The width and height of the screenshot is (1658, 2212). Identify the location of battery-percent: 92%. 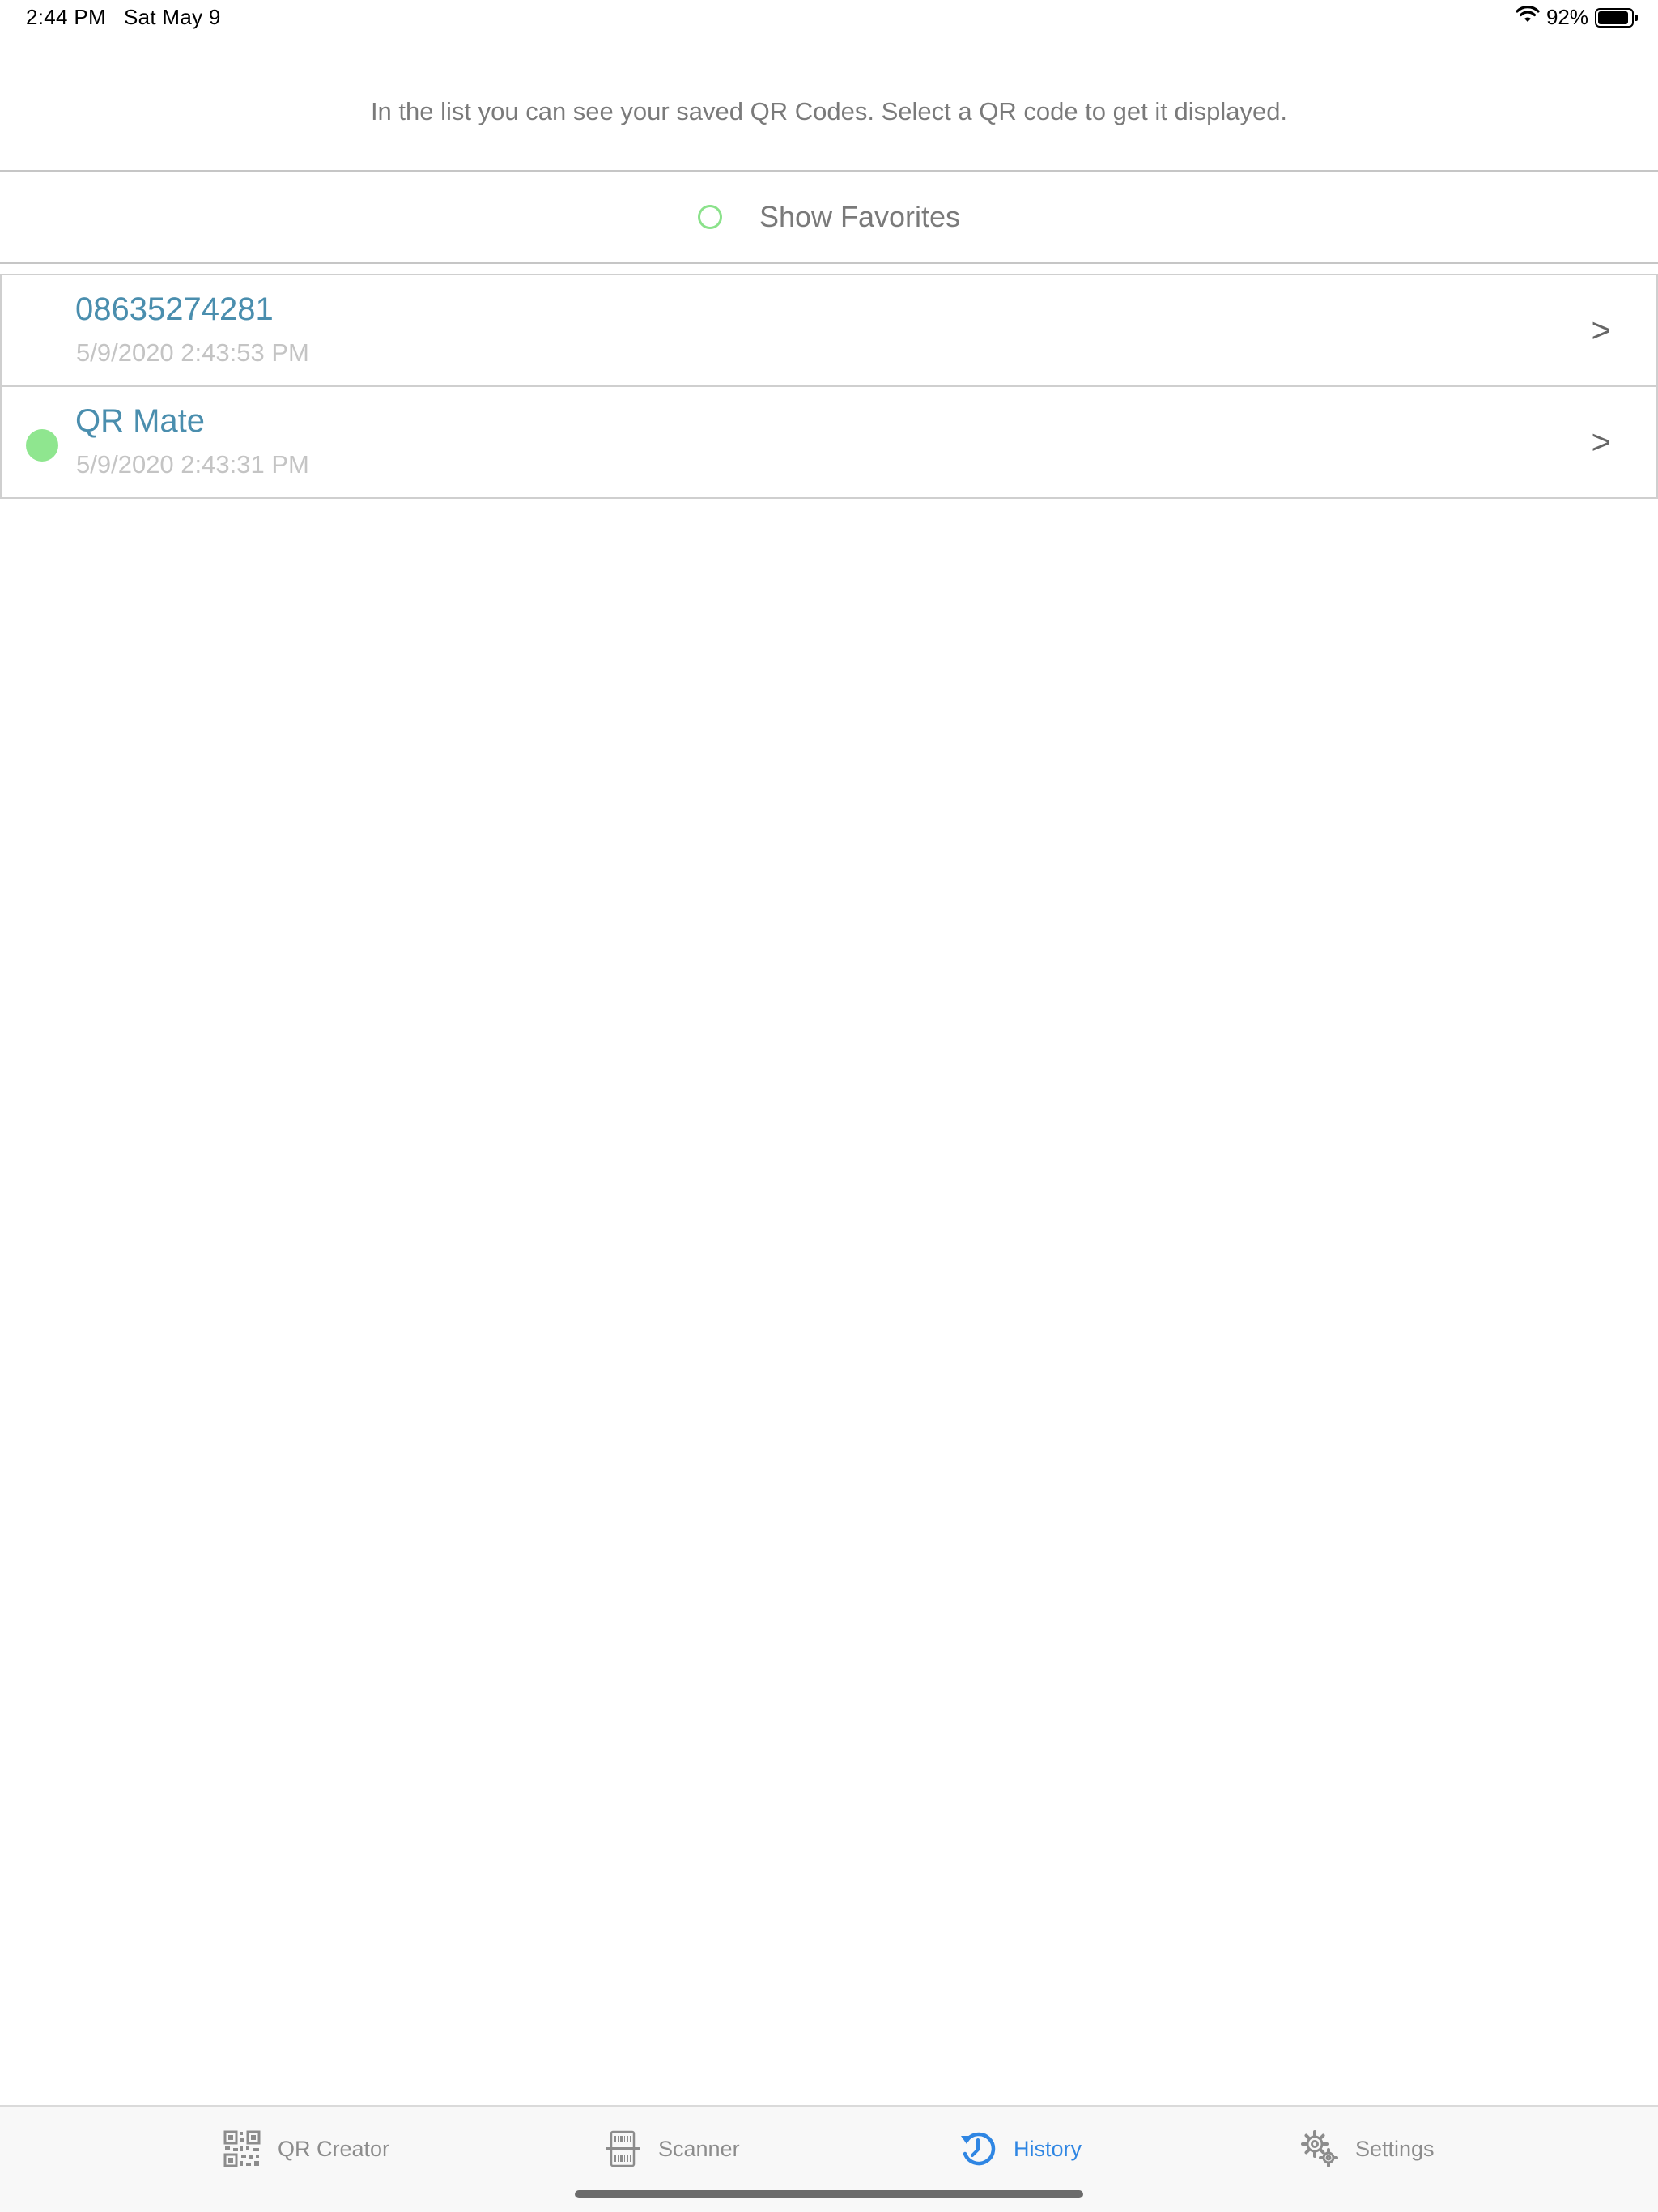
(1566, 17).